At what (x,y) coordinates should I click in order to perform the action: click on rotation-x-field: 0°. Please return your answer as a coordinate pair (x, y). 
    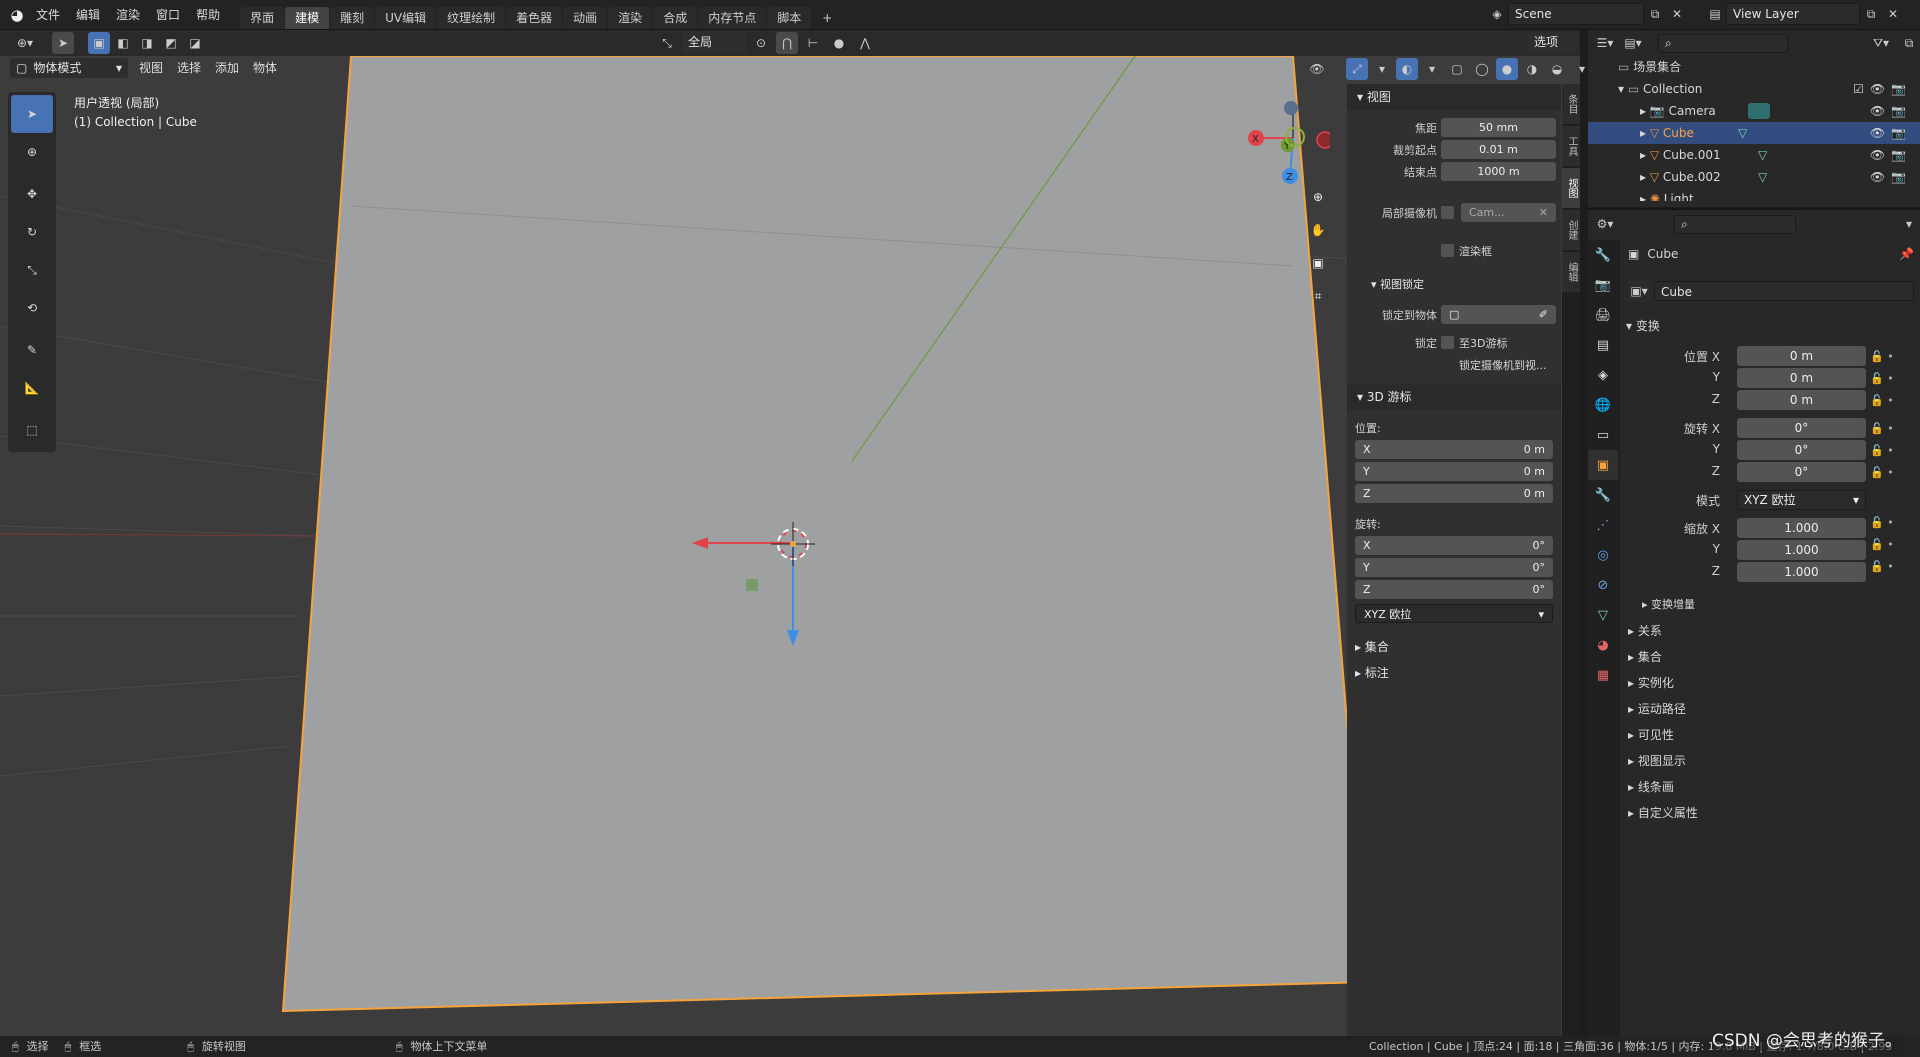
    Looking at the image, I should click on (1801, 428).